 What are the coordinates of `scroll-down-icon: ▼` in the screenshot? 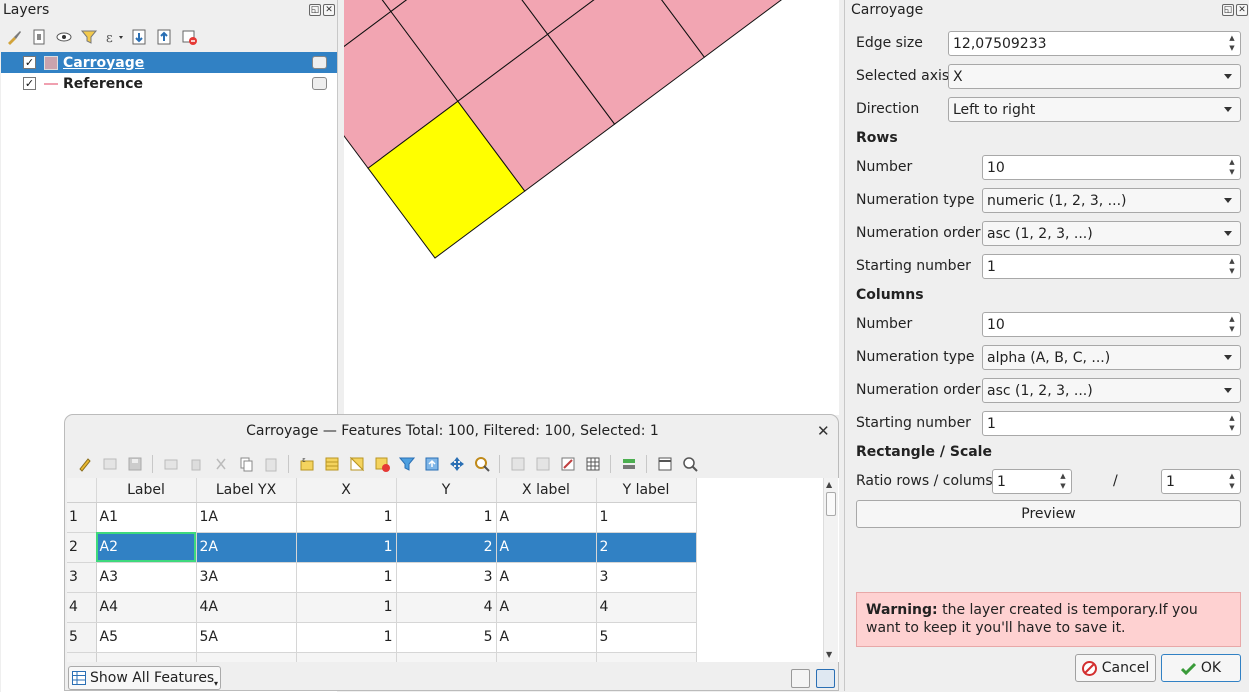 It's located at (829, 654).